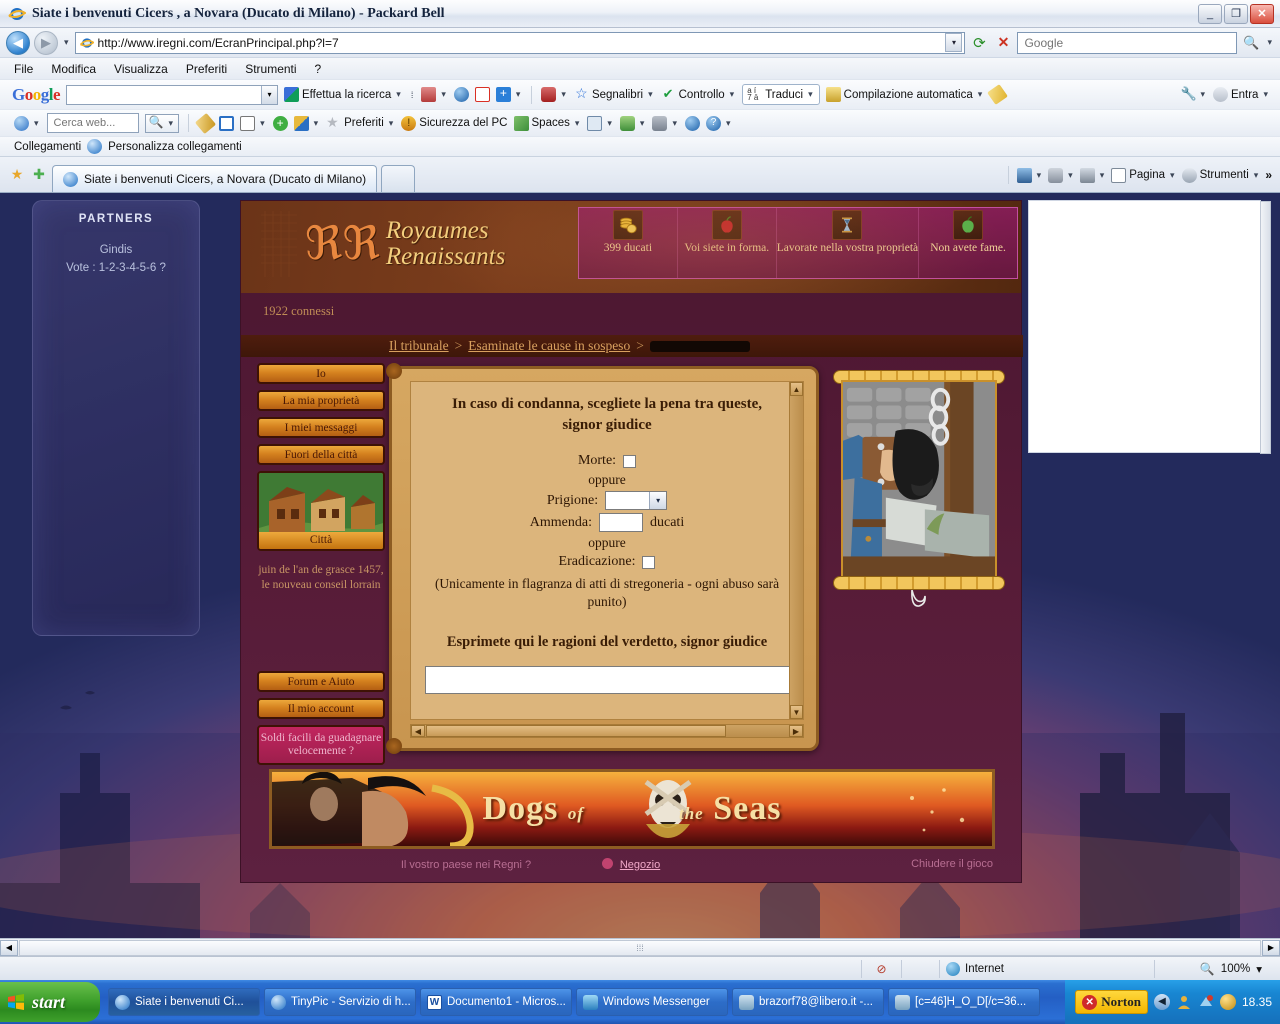  What do you see at coordinates (1241, 94) in the screenshot?
I see `google-signin-button: Entra ▾` at bounding box center [1241, 94].